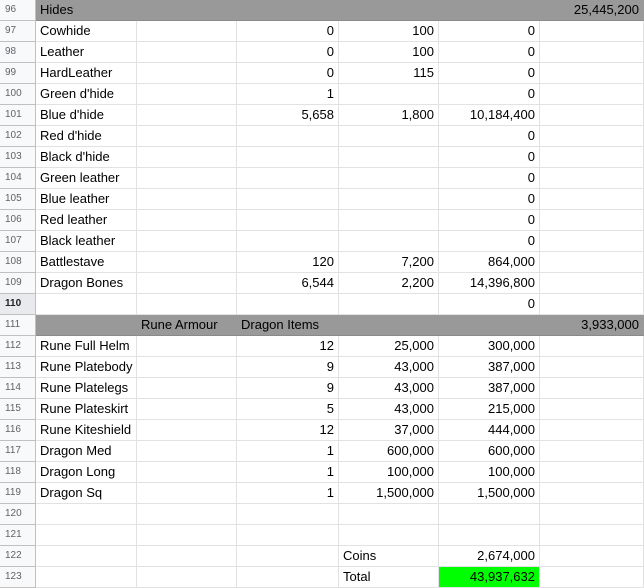 The width and height of the screenshot is (644, 588). What do you see at coordinates (86, 157) in the screenshot?
I see `cell: Black d'hide` at bounding box center [86, 157].